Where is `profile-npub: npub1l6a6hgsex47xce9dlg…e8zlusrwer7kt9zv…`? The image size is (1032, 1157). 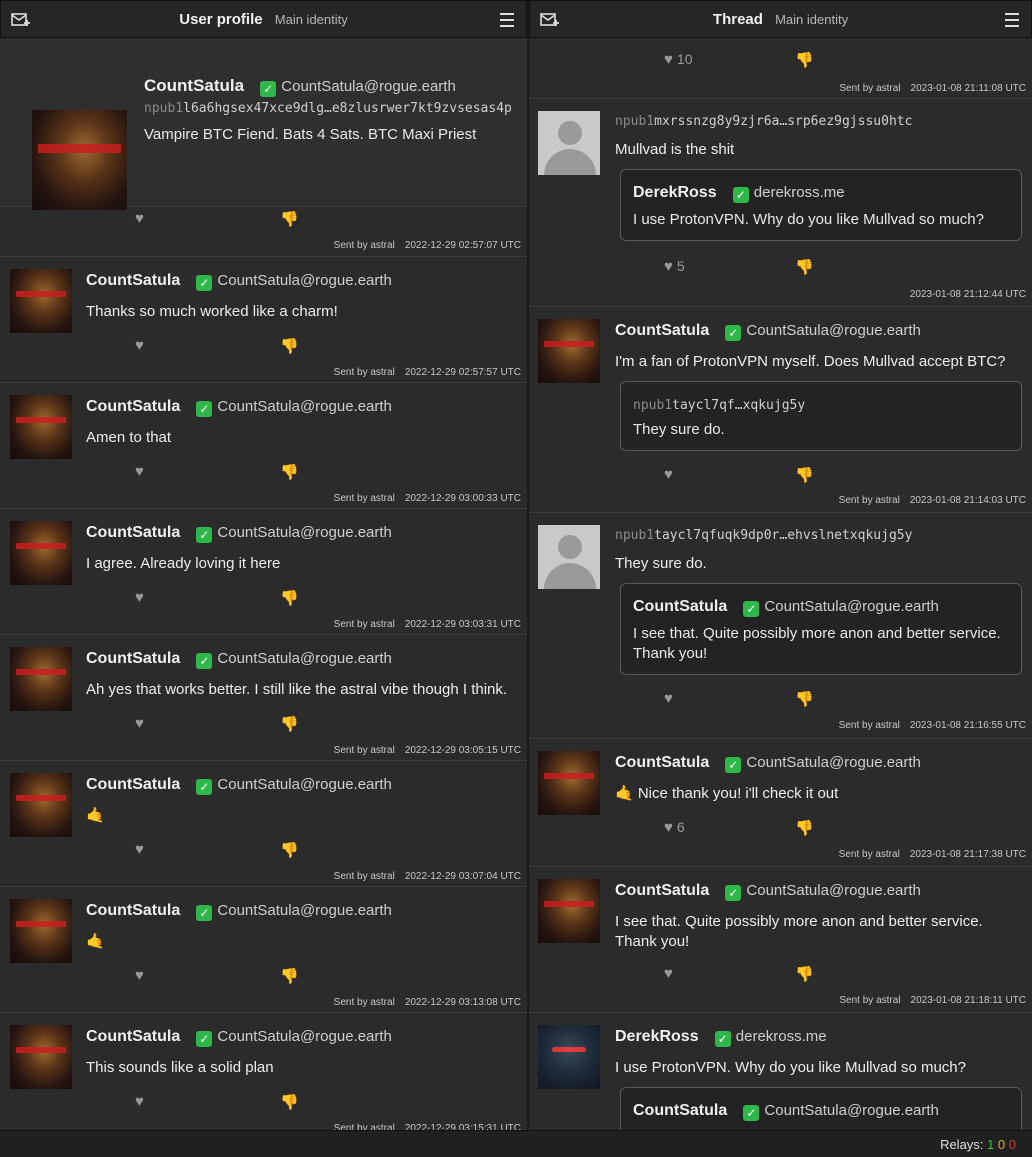
profile-npub: npub1l6a6hgsex47xce9dlg…e8zlusrwer7kt9zv… is located at coordinates (328, 108).